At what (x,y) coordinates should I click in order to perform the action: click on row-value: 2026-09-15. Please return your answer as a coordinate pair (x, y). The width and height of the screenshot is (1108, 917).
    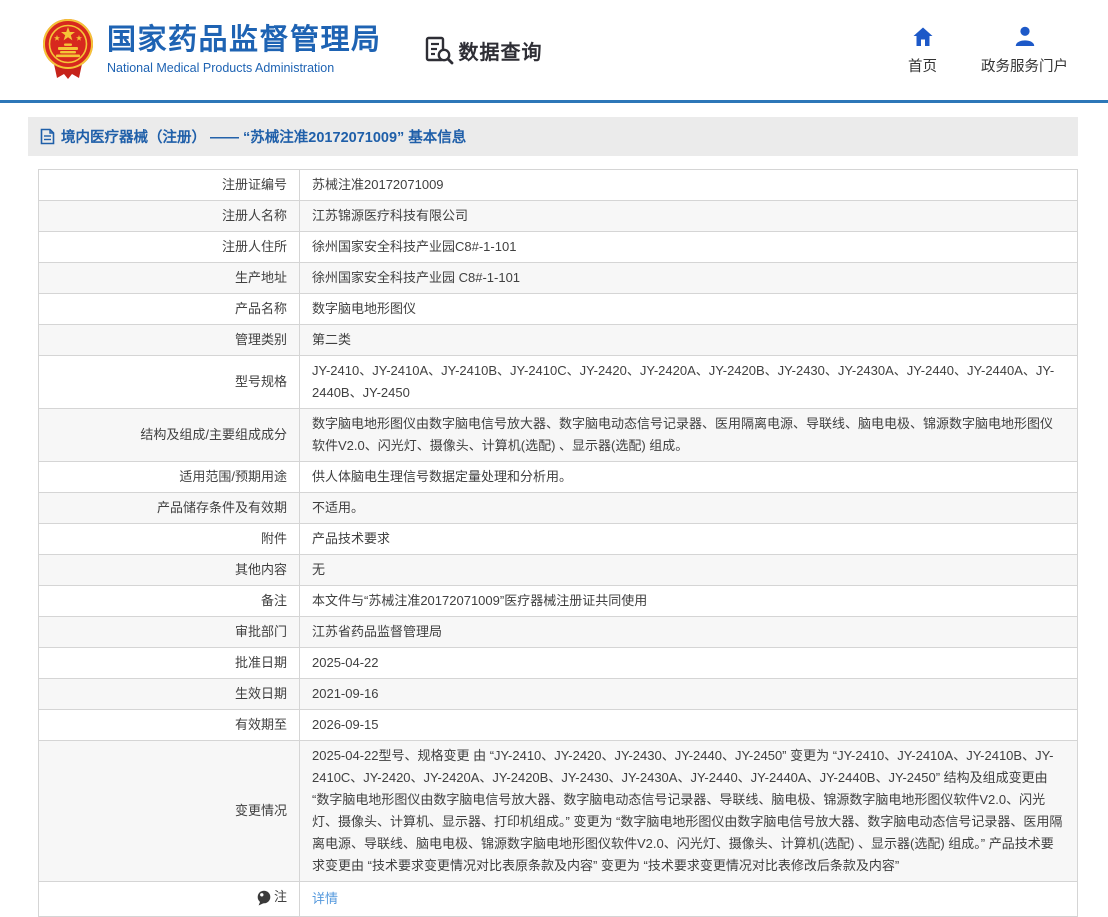
    Looking at the image, I should click on (688, 725).